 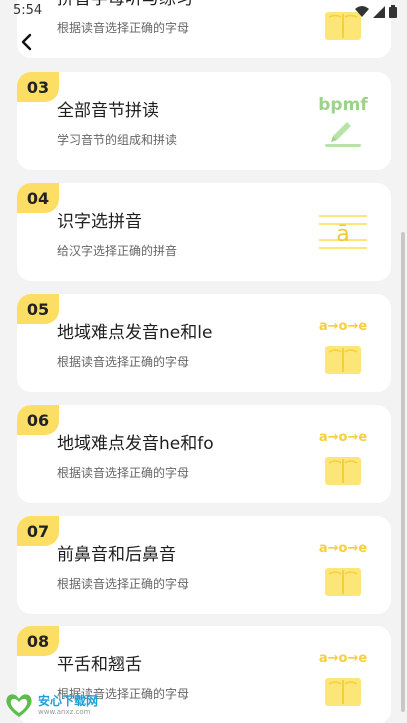 I want to click on card-number-badge: 03, so click(x=38, y=87).